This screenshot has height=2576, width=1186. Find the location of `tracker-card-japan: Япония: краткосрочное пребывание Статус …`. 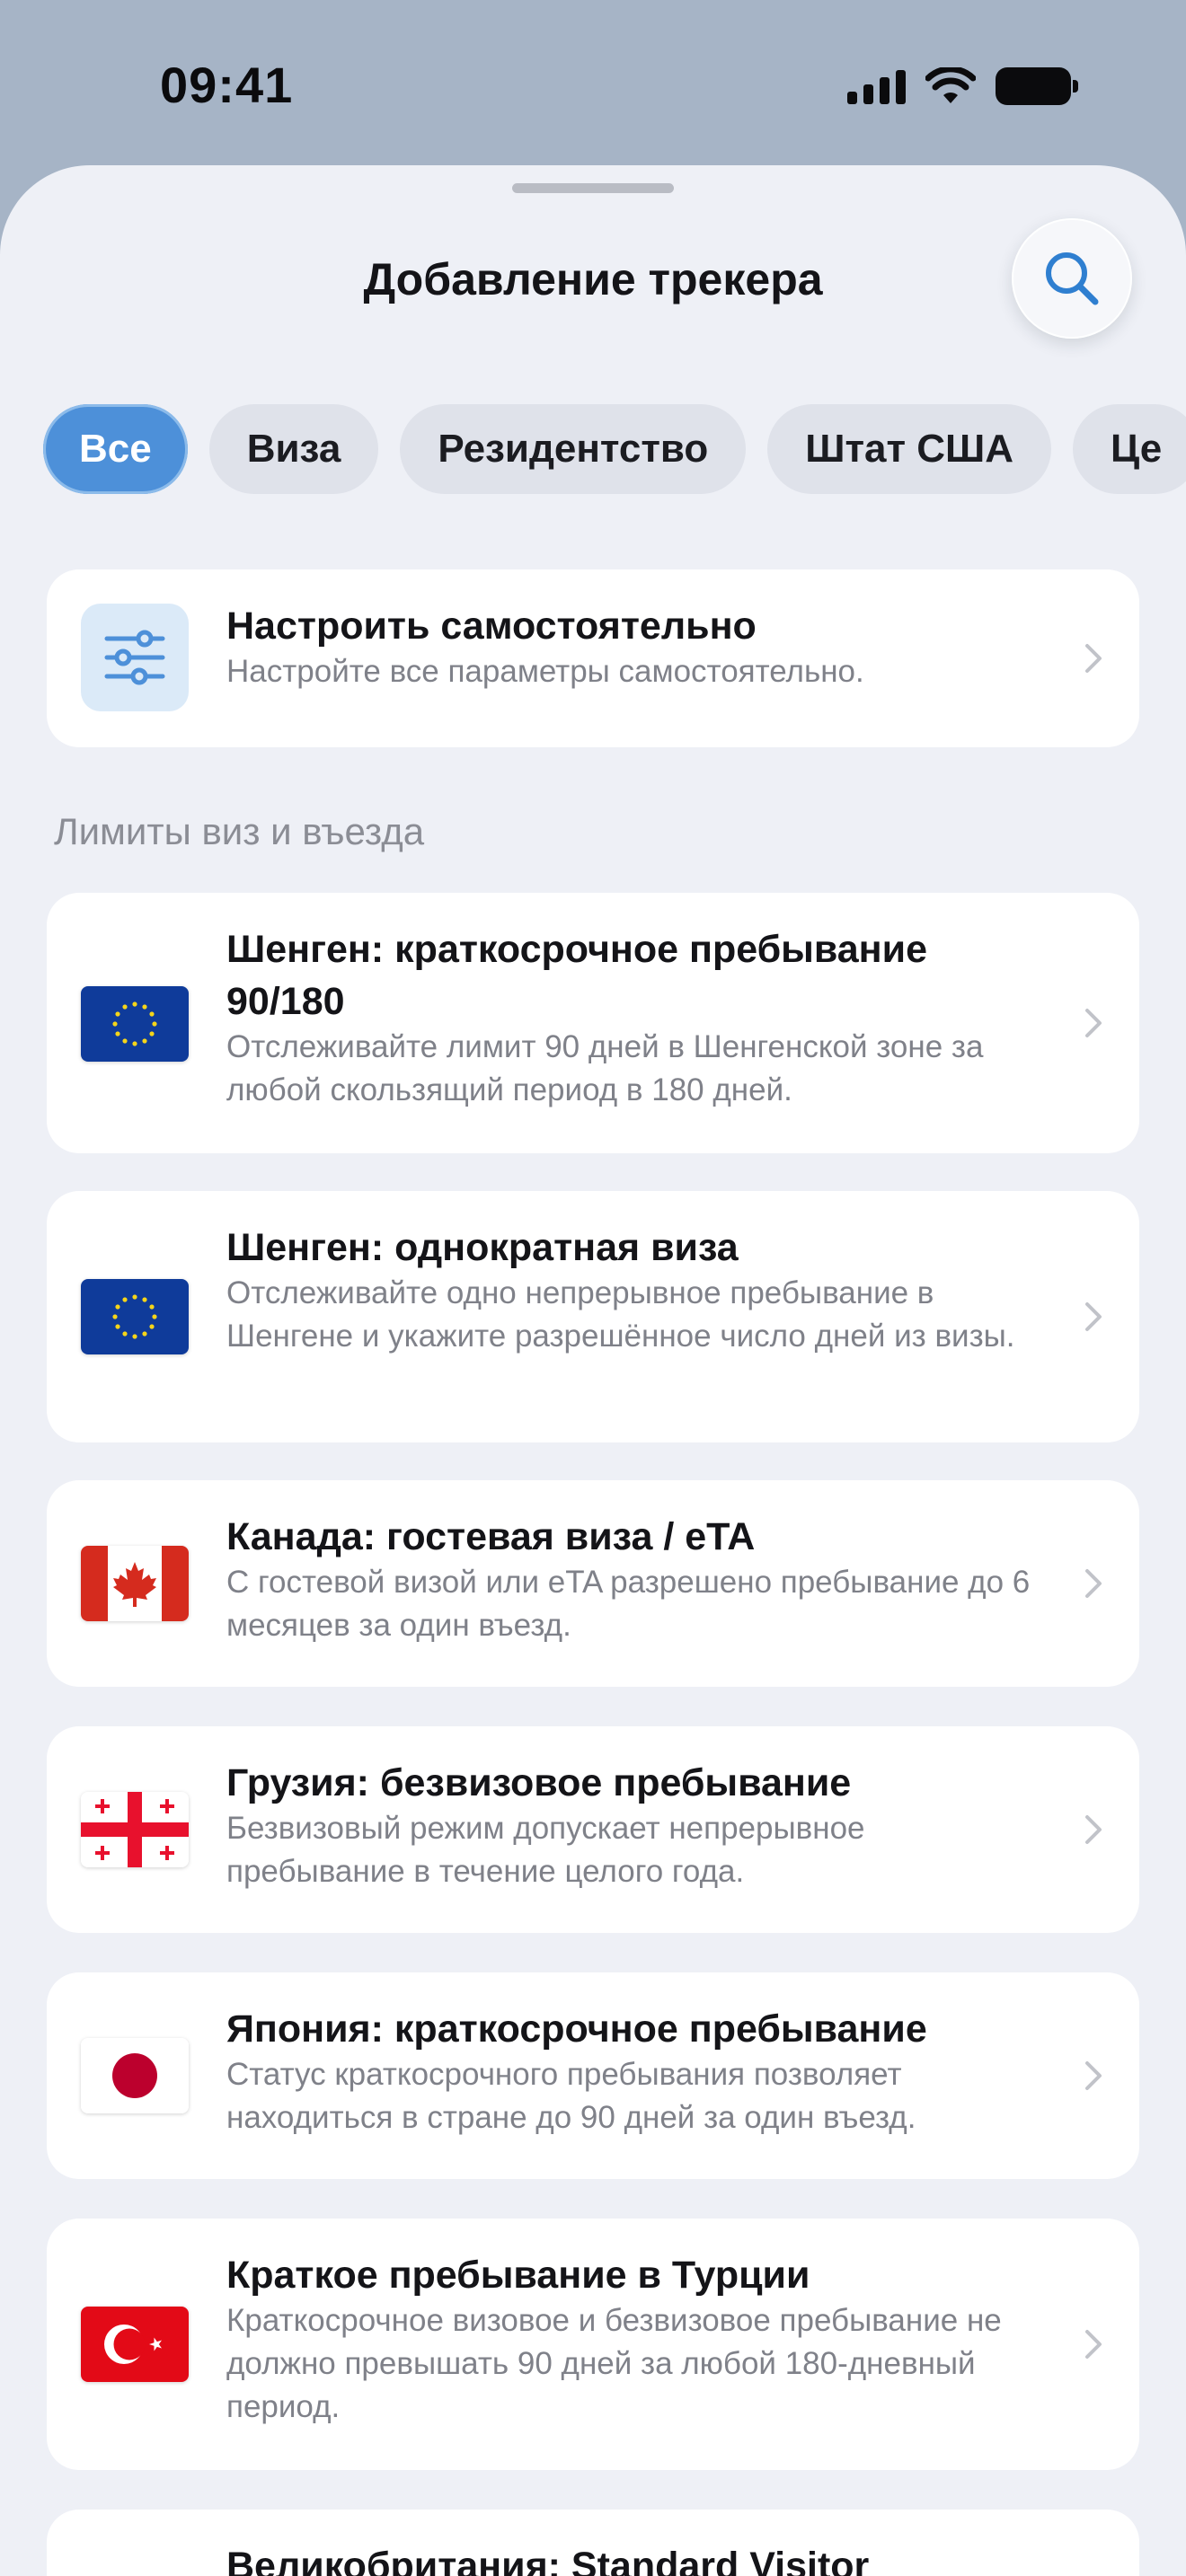

tracker-card-japan: Япония: краткосрочное пребывание Статус … is located at coordinates (593, 2075).